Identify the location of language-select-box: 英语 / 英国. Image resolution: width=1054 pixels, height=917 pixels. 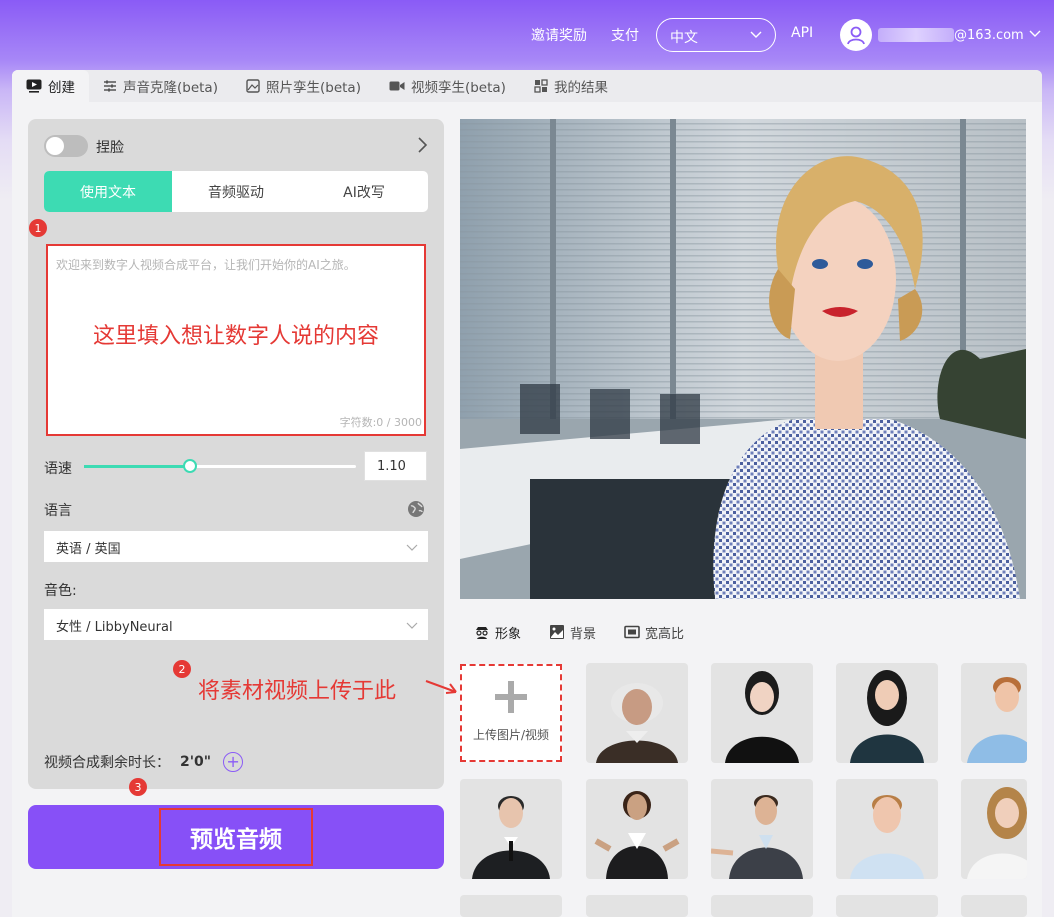
(236, 546).